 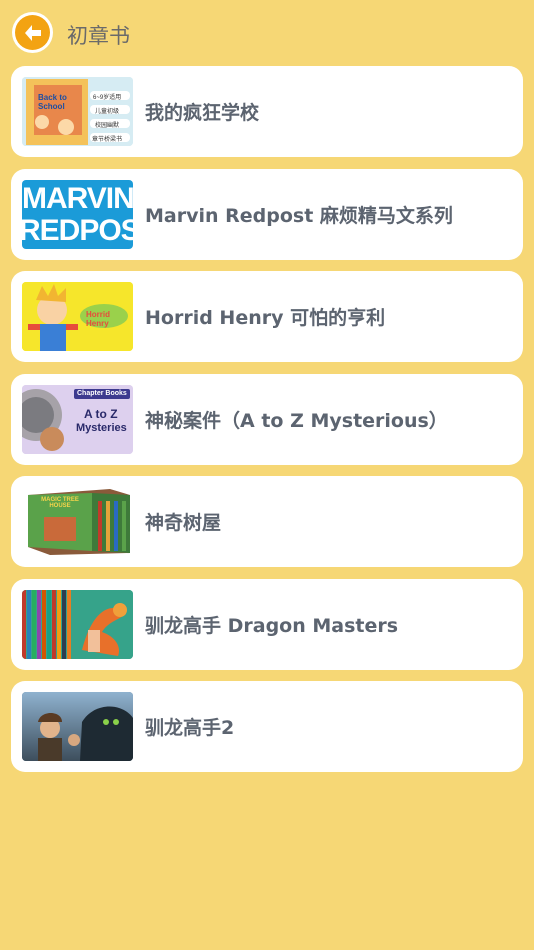 I want to click on page-title: 初章书, so click(x=98, y=36).